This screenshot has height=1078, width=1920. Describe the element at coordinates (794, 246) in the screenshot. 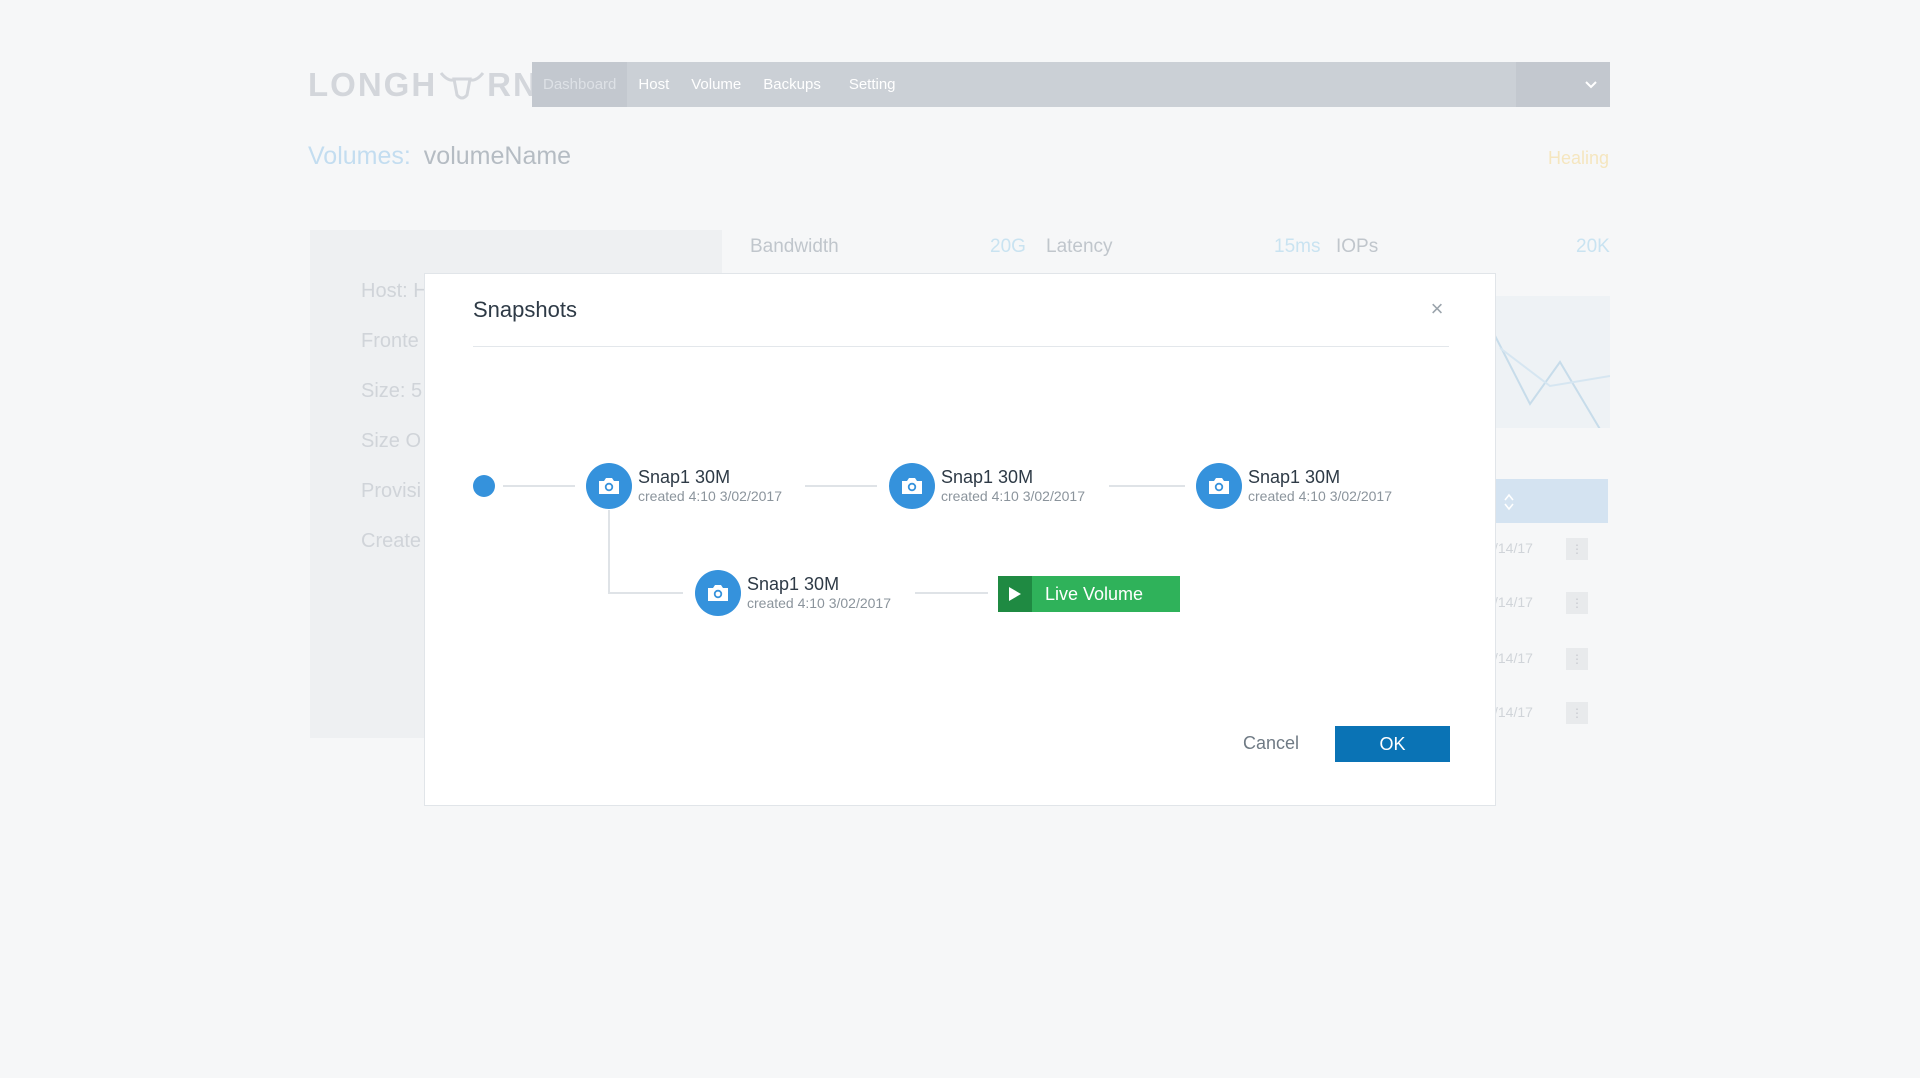

I see `stat-bandwidth-label: Bandwidth` at that location.